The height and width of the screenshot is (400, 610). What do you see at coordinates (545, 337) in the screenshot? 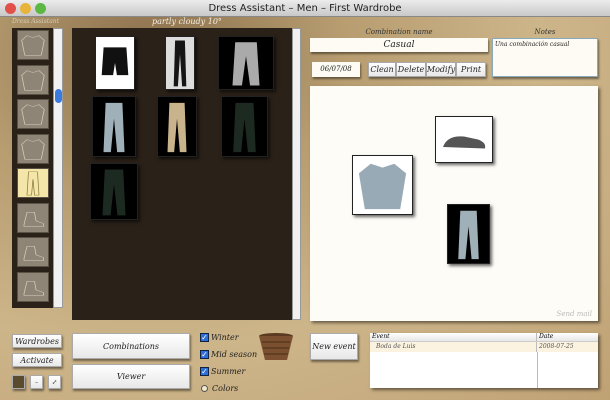
I see `column-header-date: Date` at bounding box center [545, 337].